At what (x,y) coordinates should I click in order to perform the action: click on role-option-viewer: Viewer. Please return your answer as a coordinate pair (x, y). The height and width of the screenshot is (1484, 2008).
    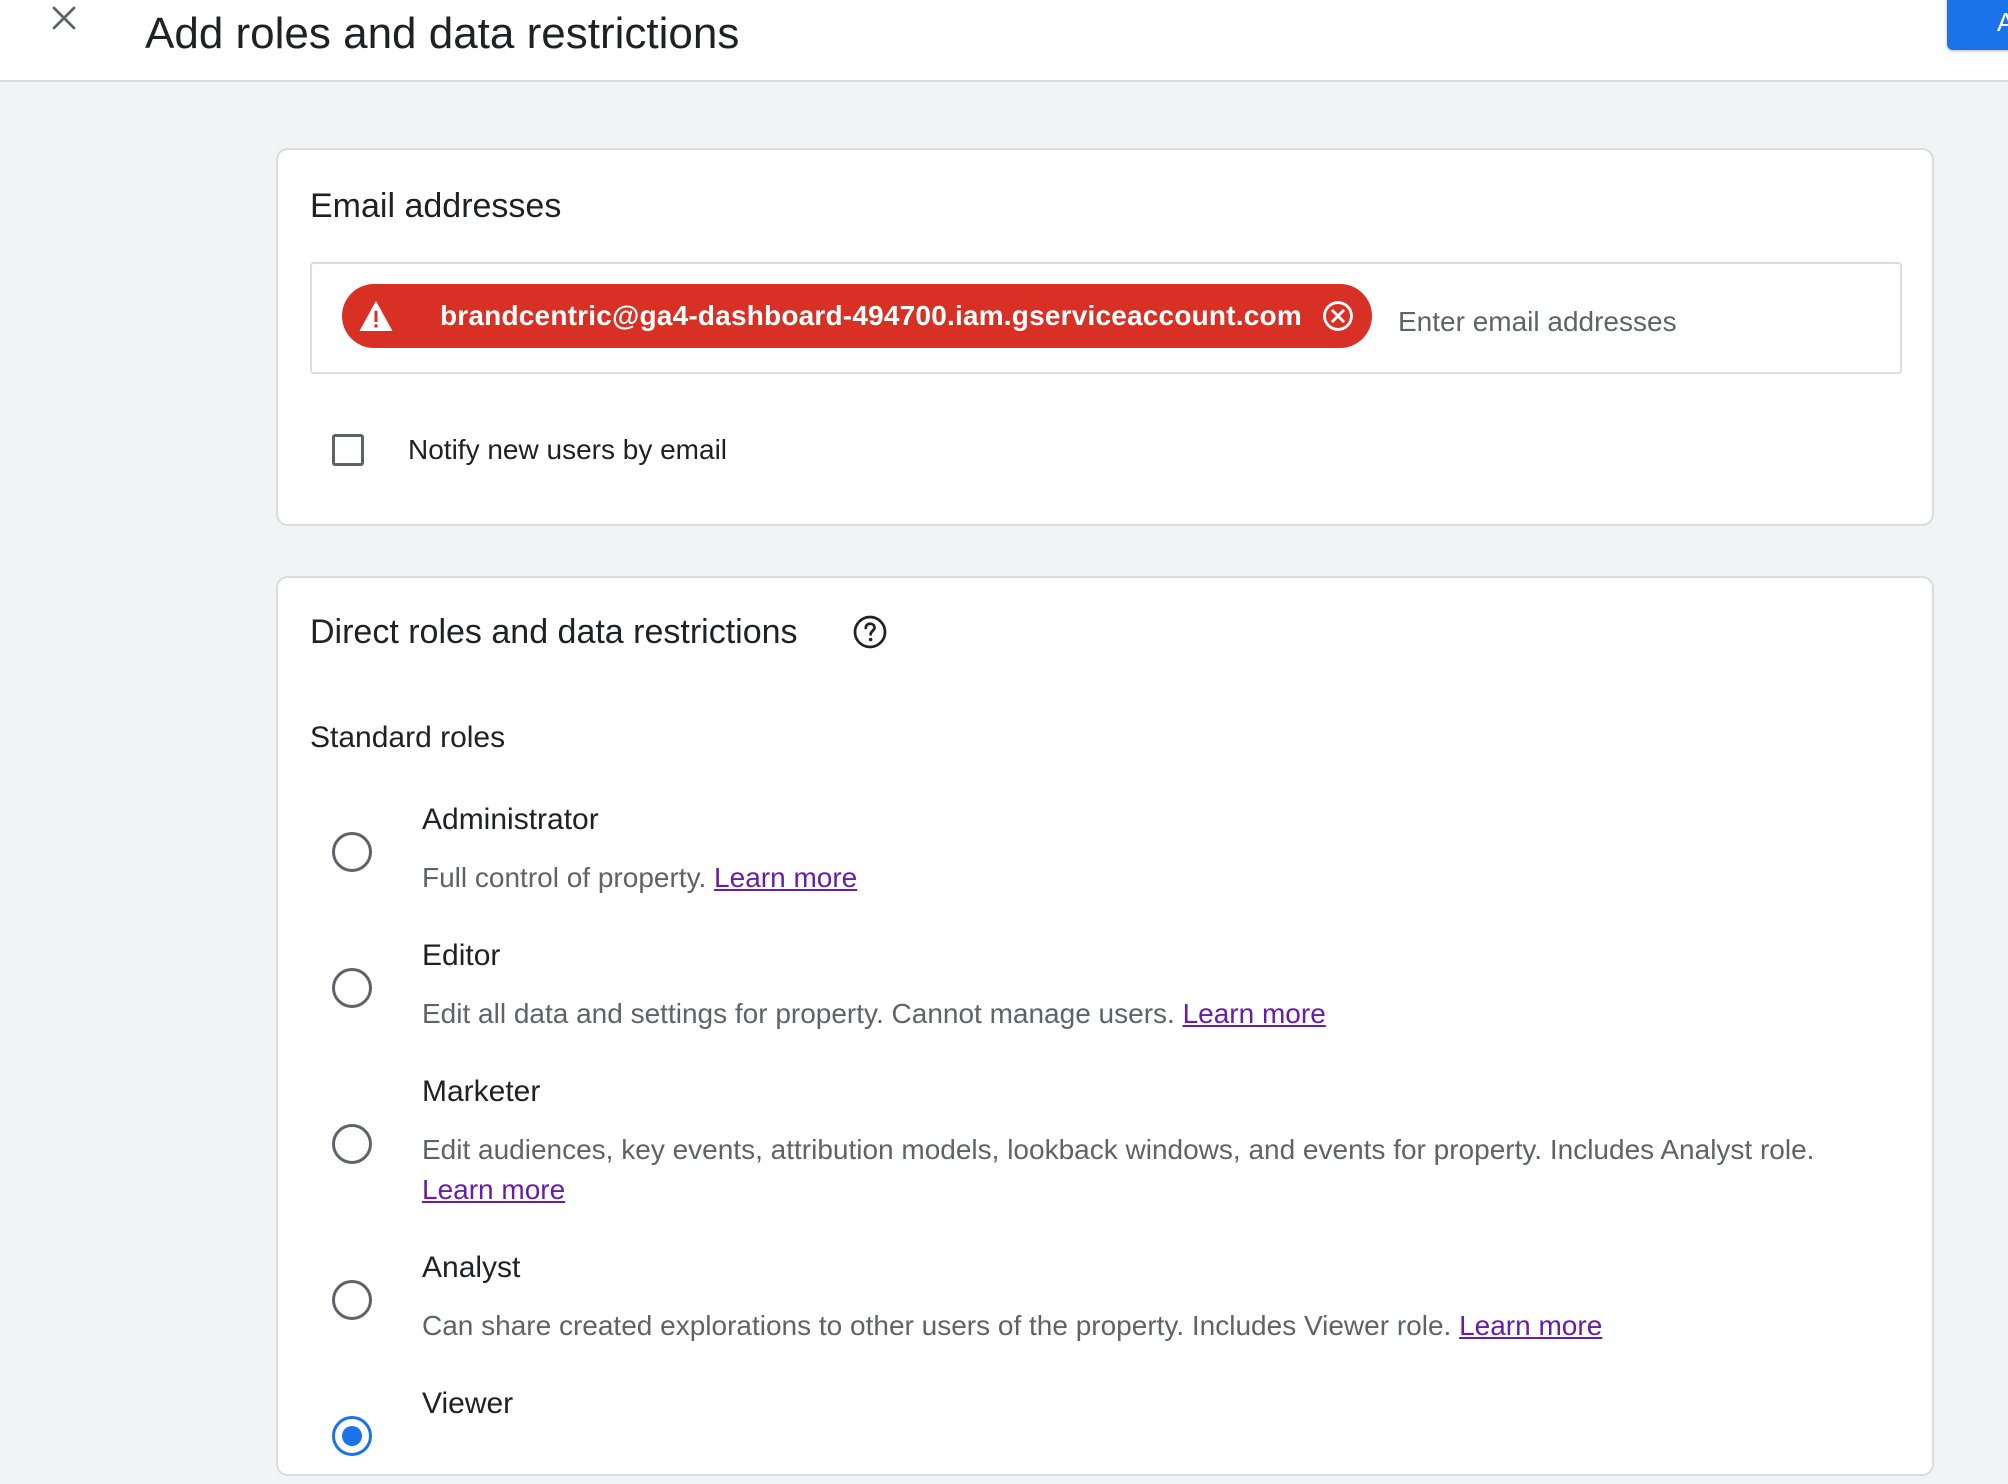
    Looking at the image, I should click on (1122, 1434).